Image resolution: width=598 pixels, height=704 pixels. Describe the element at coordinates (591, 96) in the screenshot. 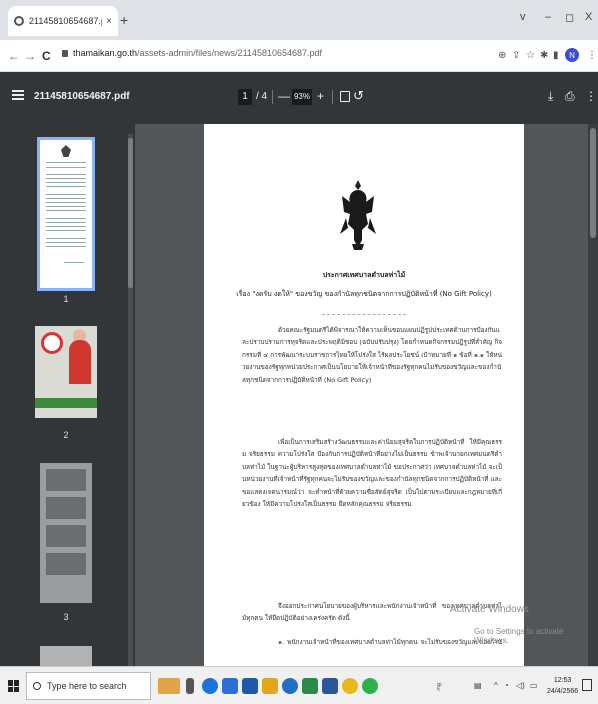

I see `more-actions-button: ⋮` at that location.